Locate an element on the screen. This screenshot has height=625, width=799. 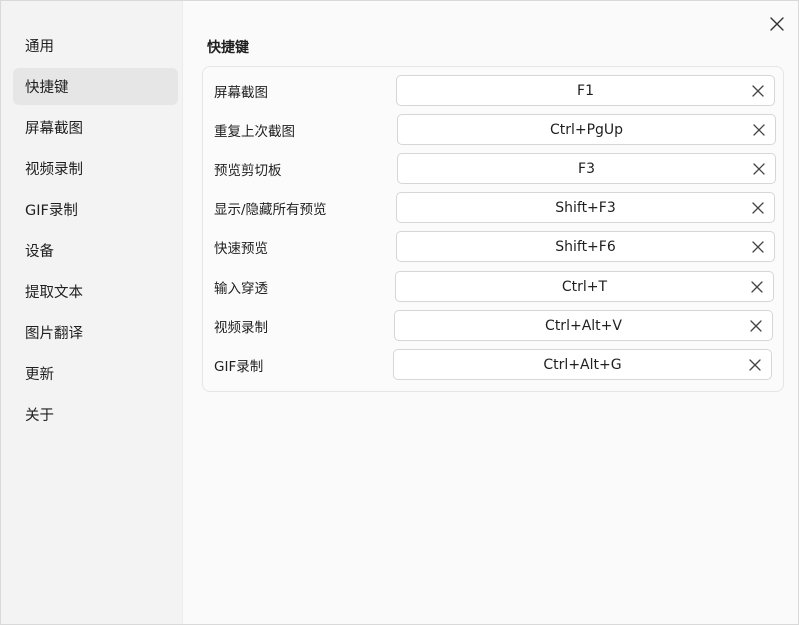
sidebar-item-label: GIF录制 is located at coordinates (51, 211).